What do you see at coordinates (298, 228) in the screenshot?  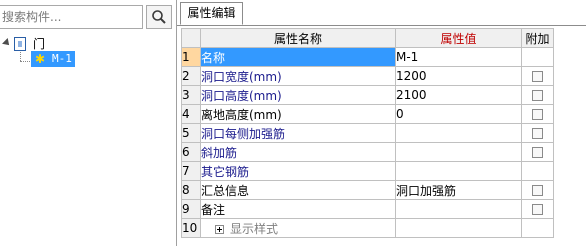 I see `property-group-display-style: 显示样式` at bounding box center [298, 228].